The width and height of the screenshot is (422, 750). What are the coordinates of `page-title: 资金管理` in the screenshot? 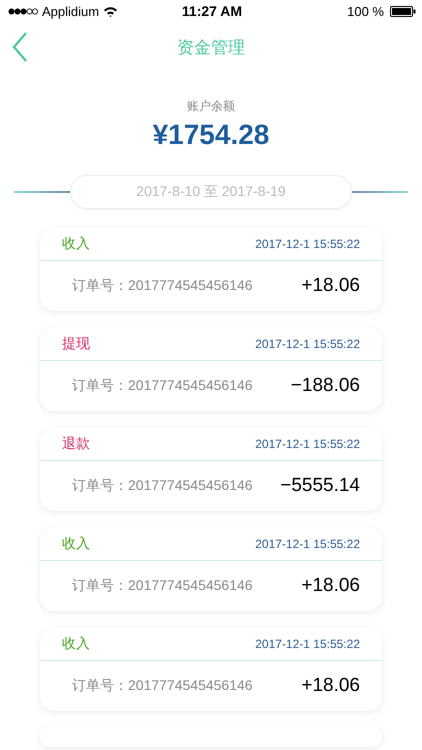 It's located at (211, 47).